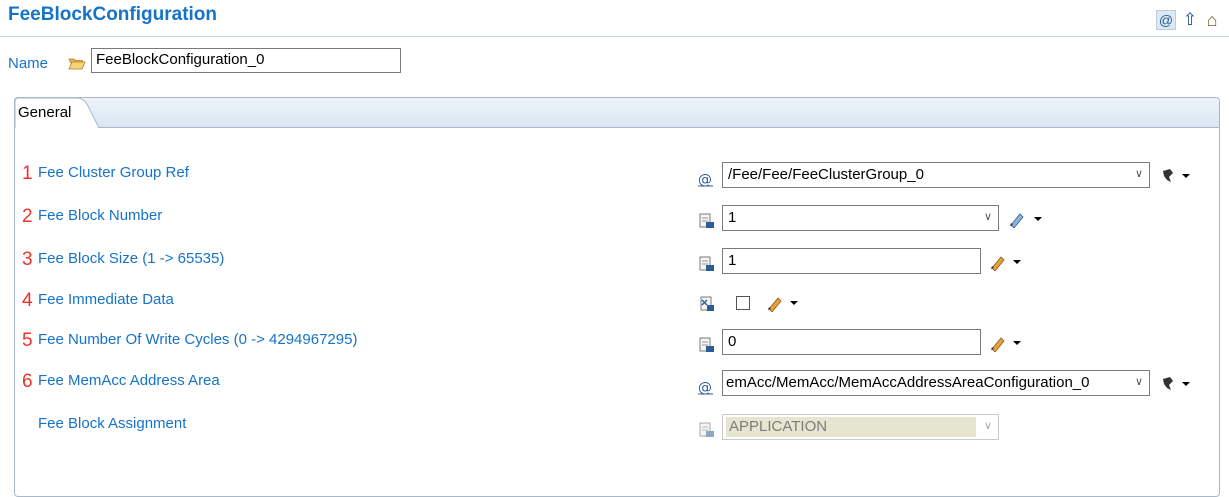 The height and width of the screenshot is (497, 1229). I want to click on fee-block-number-value: 1, so click(732, 217).